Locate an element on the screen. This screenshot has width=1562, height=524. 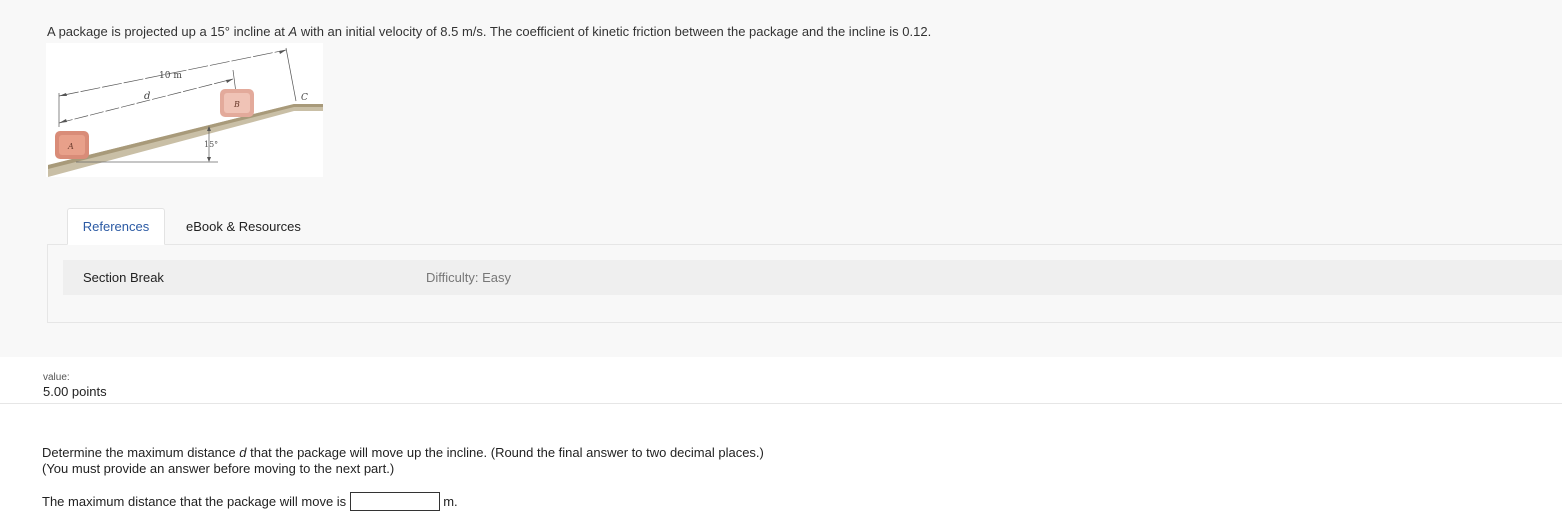
tab-ebook-resources: eBook & Resources is located at coordinates (243, 226).